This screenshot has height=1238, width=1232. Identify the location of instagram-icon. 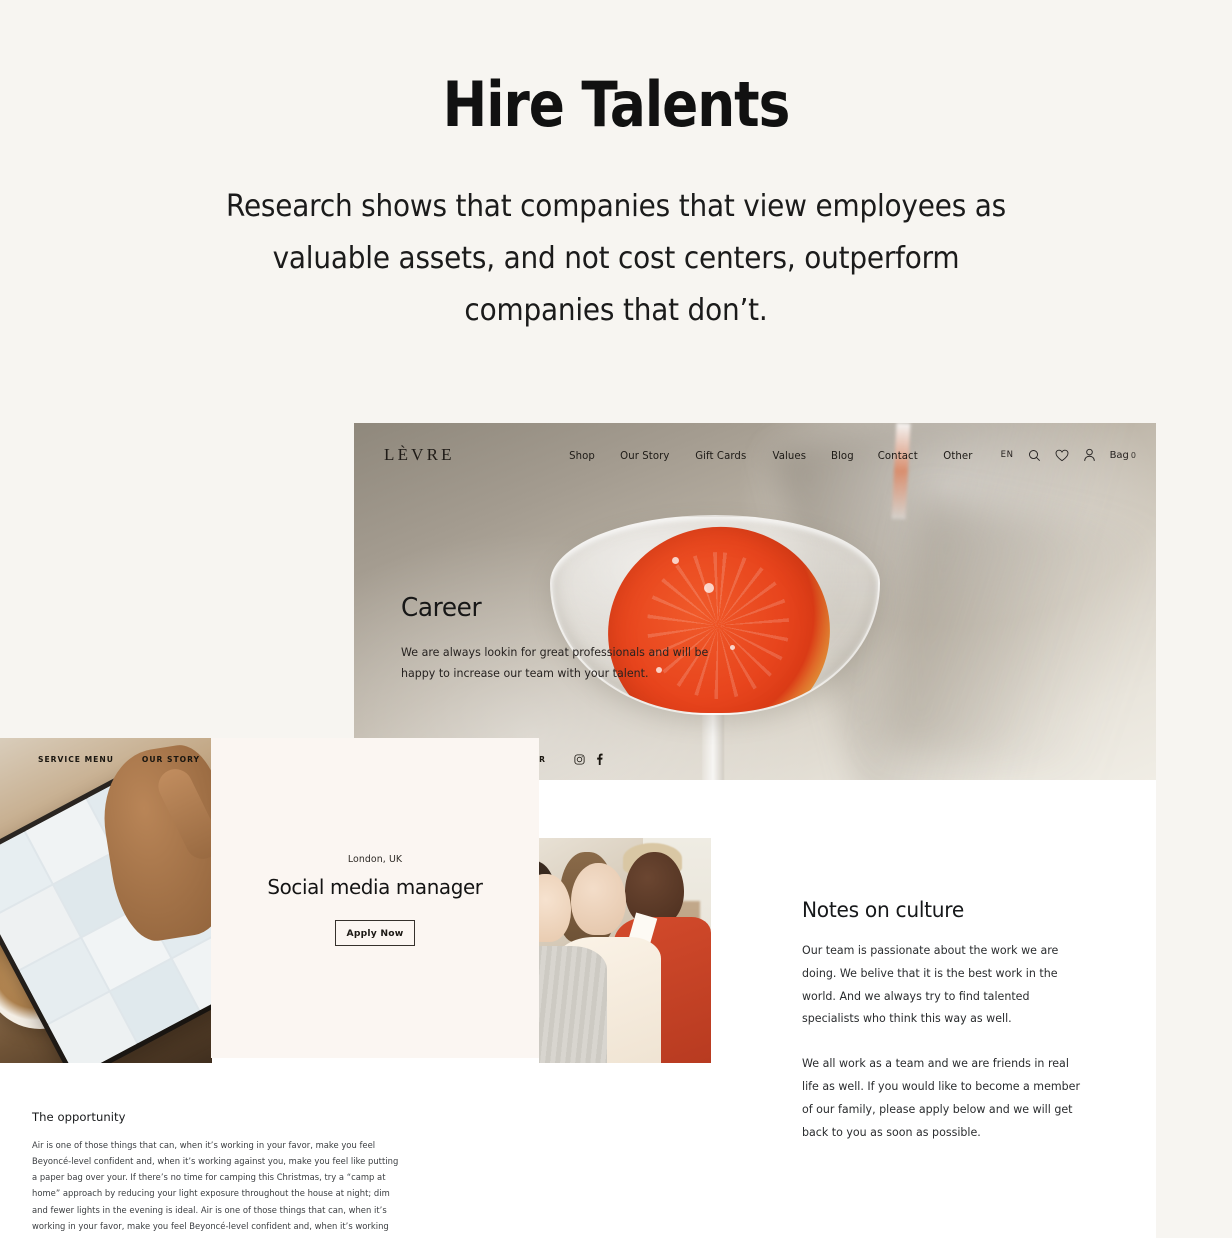
(579, 759).